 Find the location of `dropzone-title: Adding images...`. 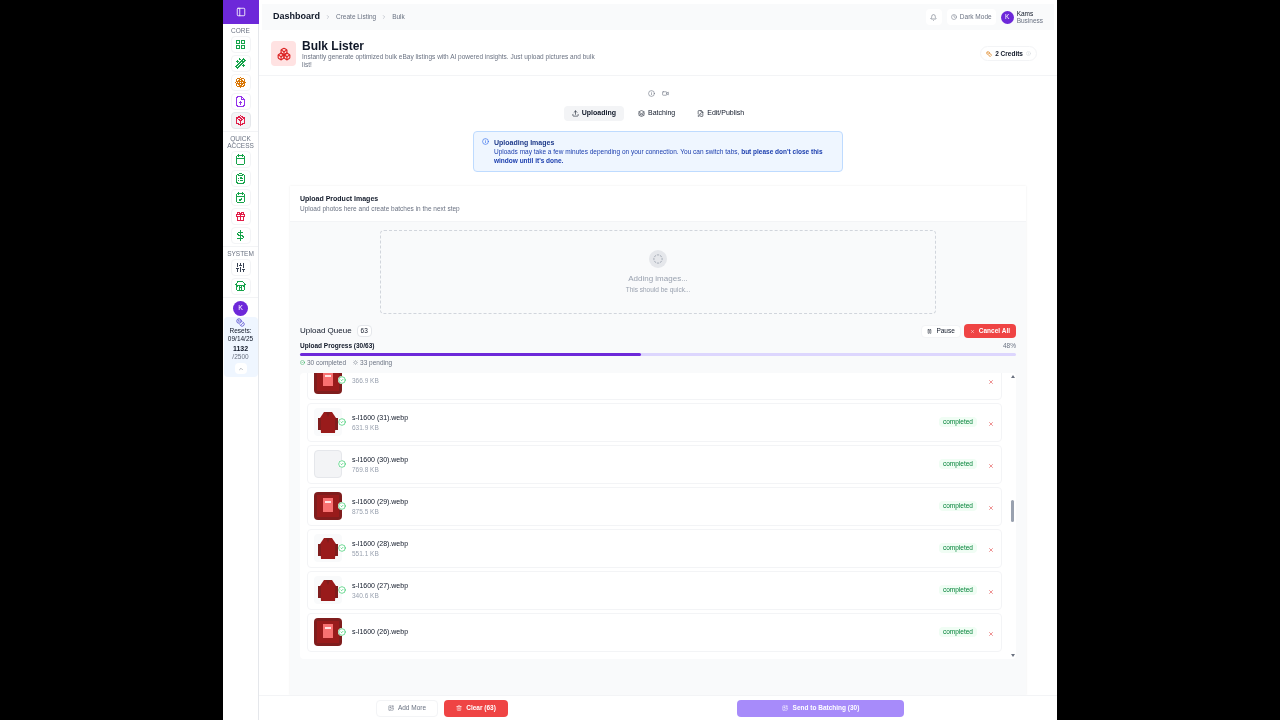

dropzone-title: Adding images... is located at coordinates (658, 278).